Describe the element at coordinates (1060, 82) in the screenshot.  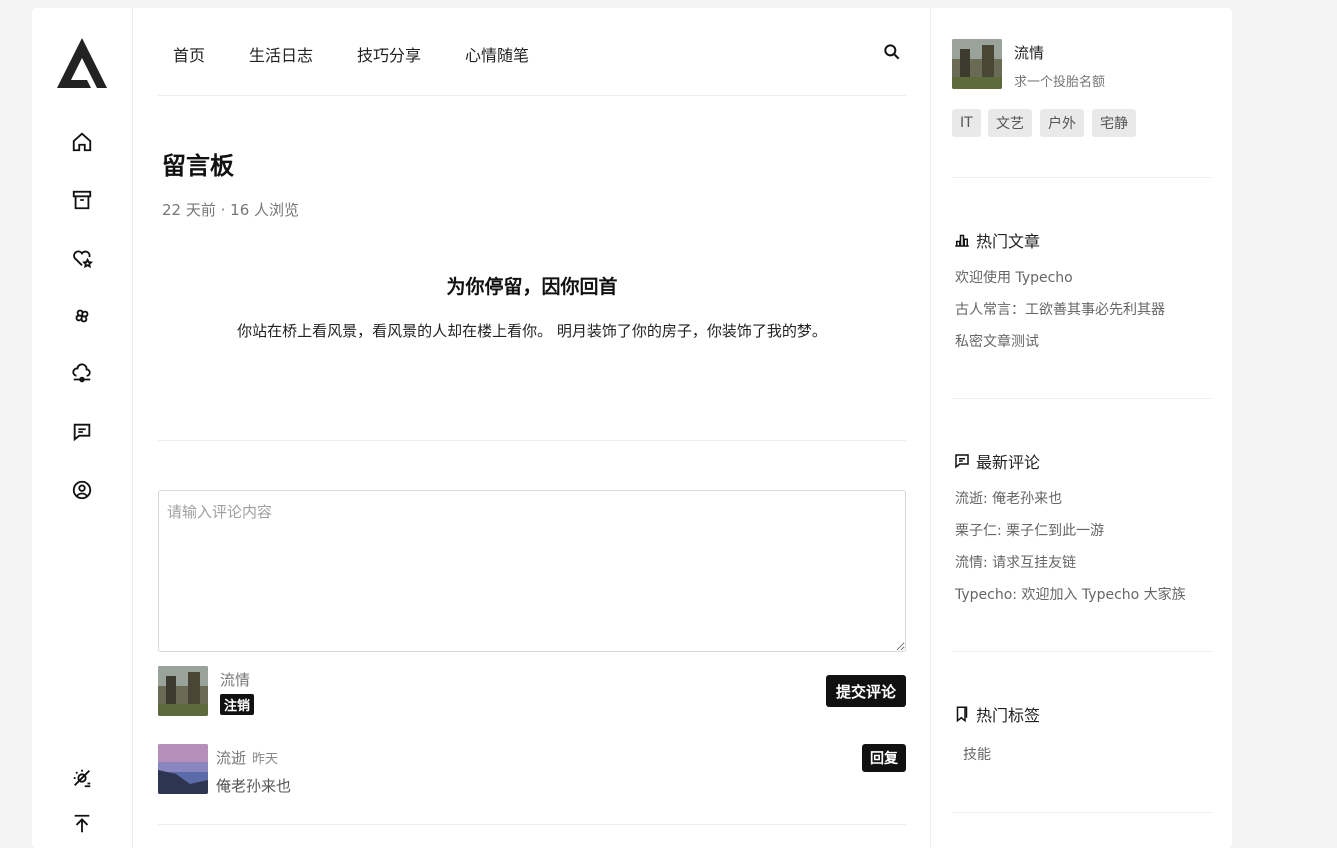
I see `profile-motto: 求一个投胎名额` at that location.